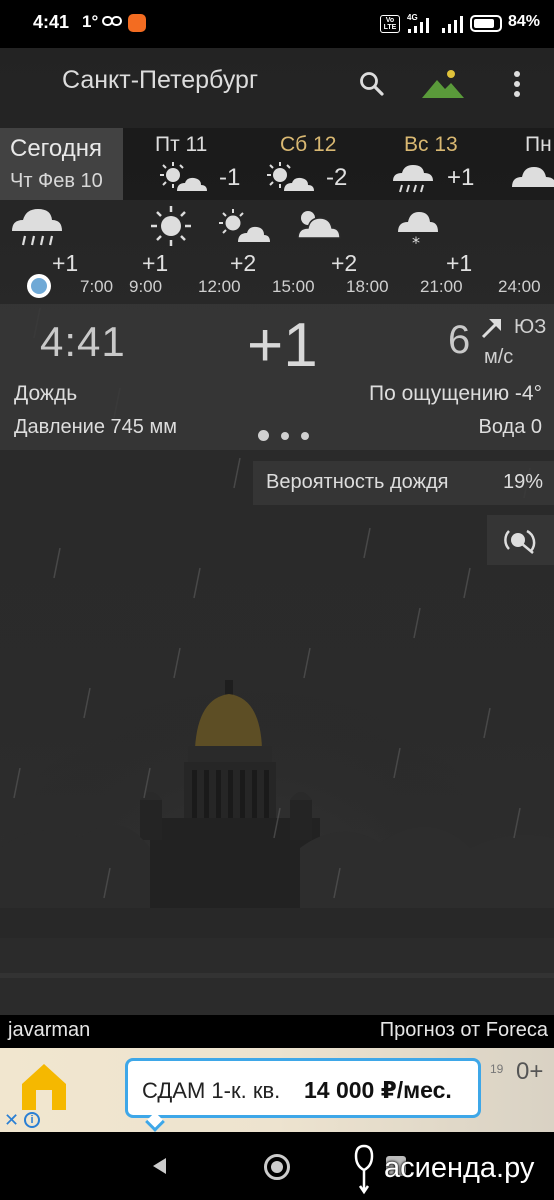 The width and height of the screenshot is (554, 1200). Describe the element at coordinates (499, 357) in the screenshot. I see `wind-unit: м/с` at that location.